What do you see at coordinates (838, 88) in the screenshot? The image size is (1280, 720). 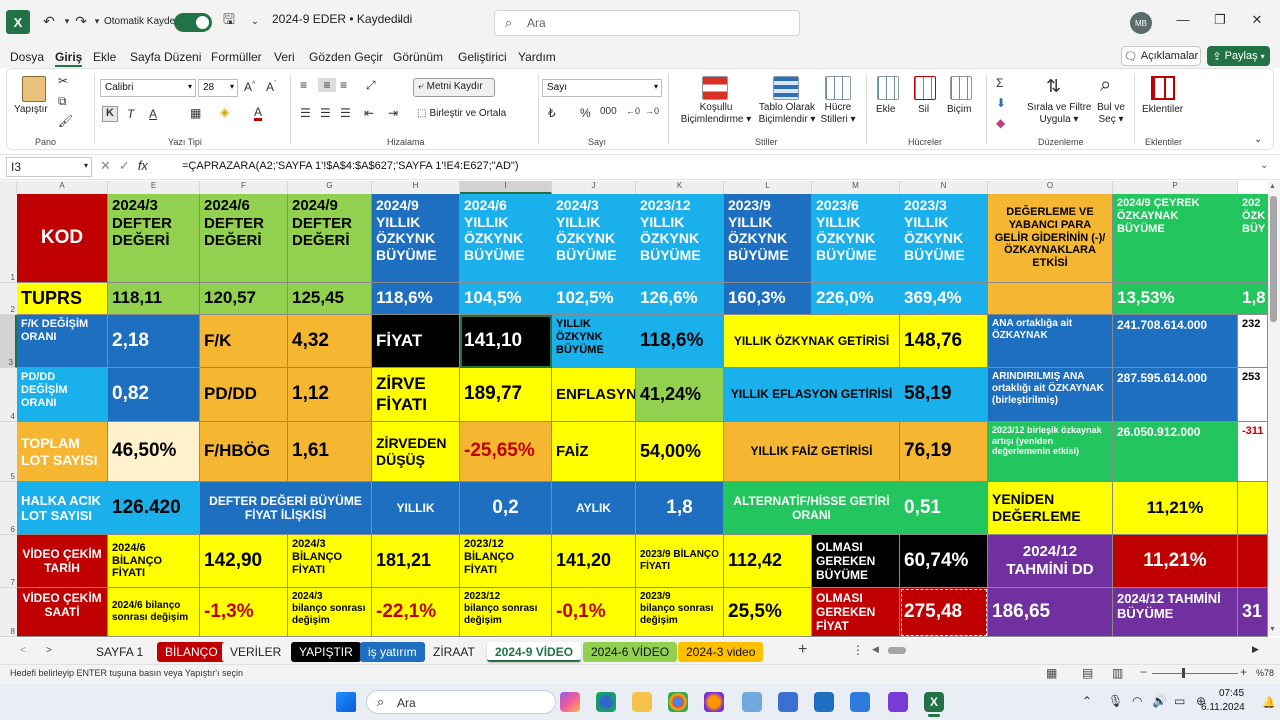 I see `cell-styles-icon` at bounding box center [838, 88].